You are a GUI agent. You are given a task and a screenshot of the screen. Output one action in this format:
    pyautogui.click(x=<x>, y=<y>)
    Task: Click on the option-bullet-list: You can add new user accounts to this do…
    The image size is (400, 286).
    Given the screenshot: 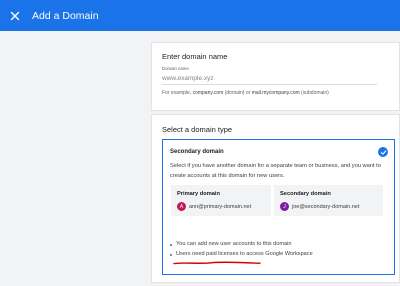 What is the action you would take?
    pyautogui.click(x=241, y=249)
    